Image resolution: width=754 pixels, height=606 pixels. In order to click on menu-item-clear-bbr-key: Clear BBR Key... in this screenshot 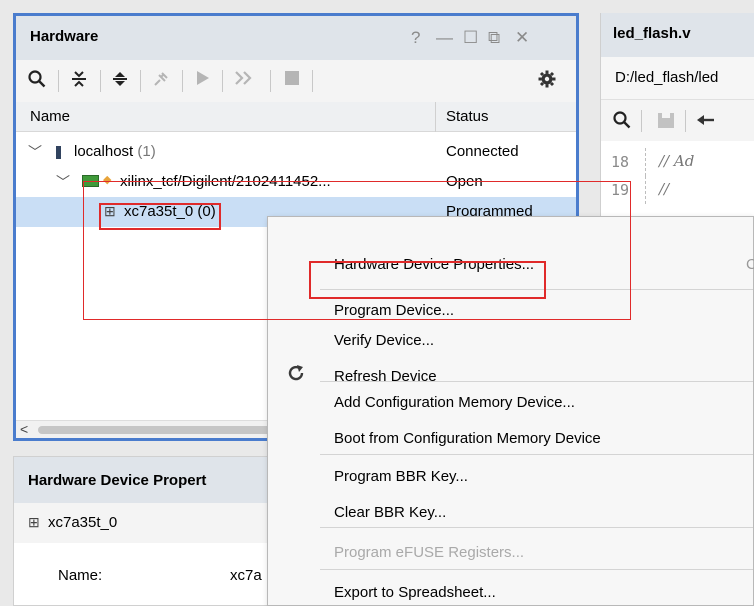, I will do `click(510, 513)`.